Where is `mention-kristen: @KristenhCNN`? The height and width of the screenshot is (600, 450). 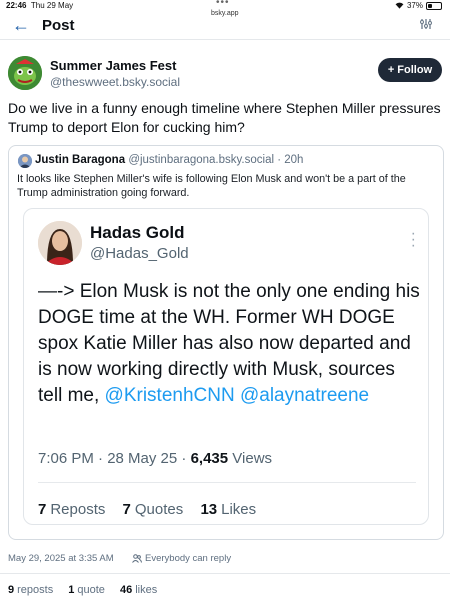
mention-kristen: @KristenhCNN is located at coordinates (169, 395).